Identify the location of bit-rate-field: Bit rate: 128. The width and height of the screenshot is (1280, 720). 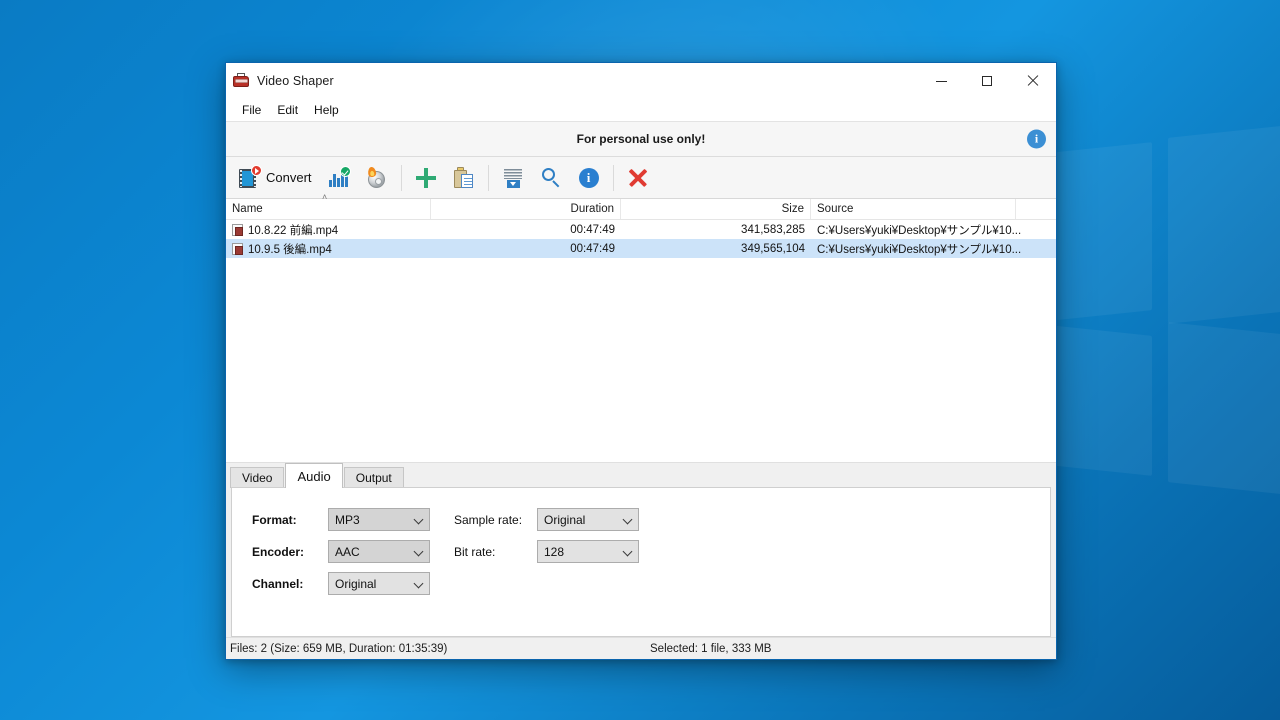
(546, 551).